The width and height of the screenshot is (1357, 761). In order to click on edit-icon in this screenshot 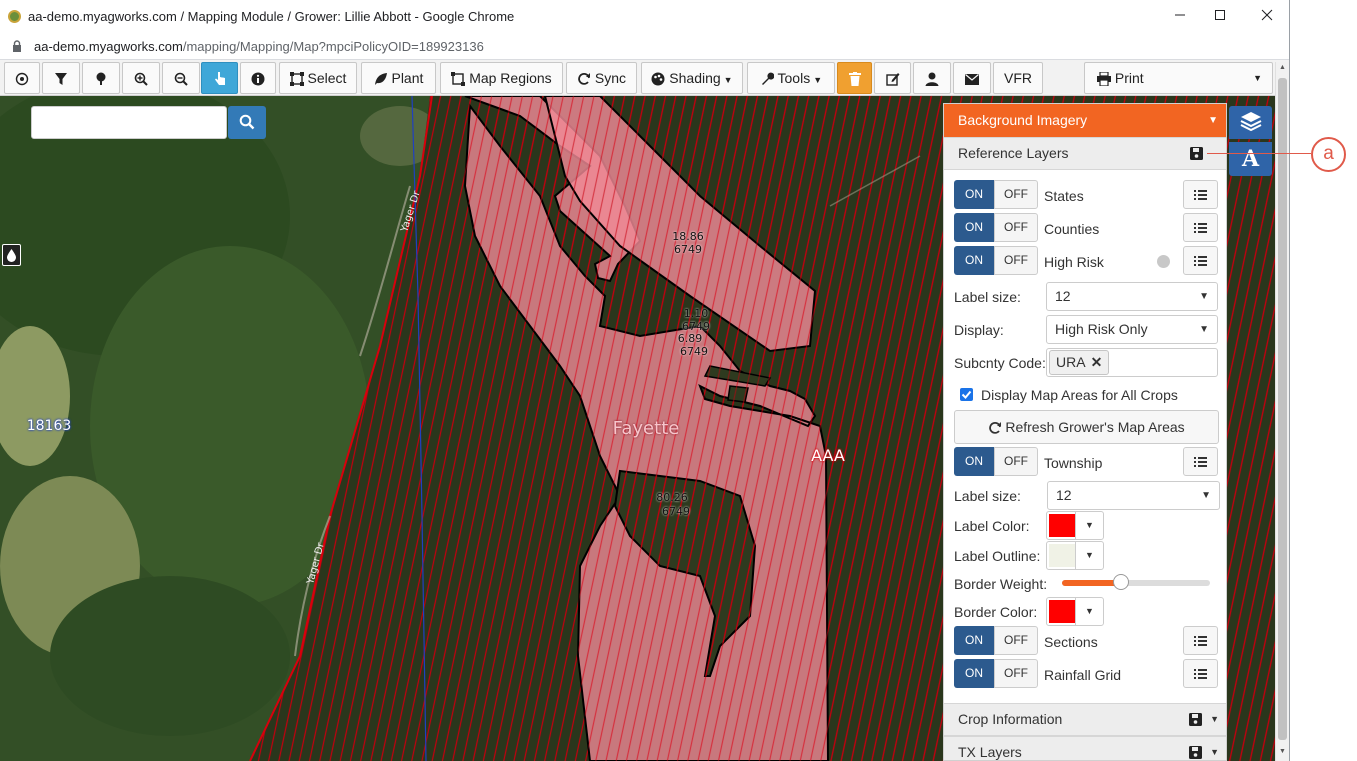, I will do `click(892, 79)`.